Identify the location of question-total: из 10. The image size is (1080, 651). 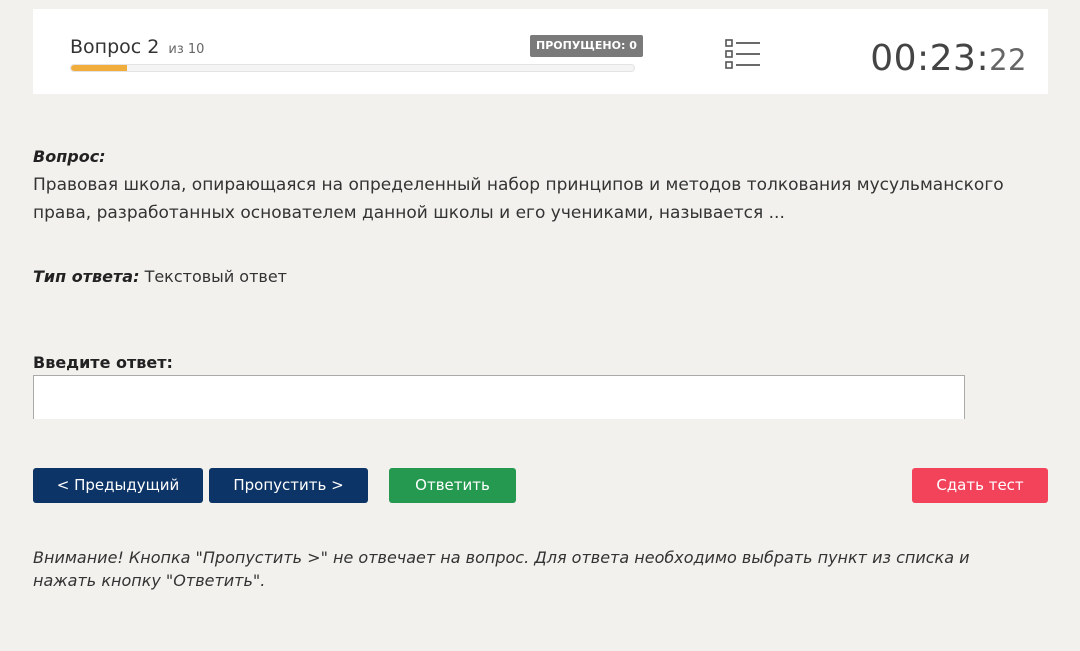
(186, 49).